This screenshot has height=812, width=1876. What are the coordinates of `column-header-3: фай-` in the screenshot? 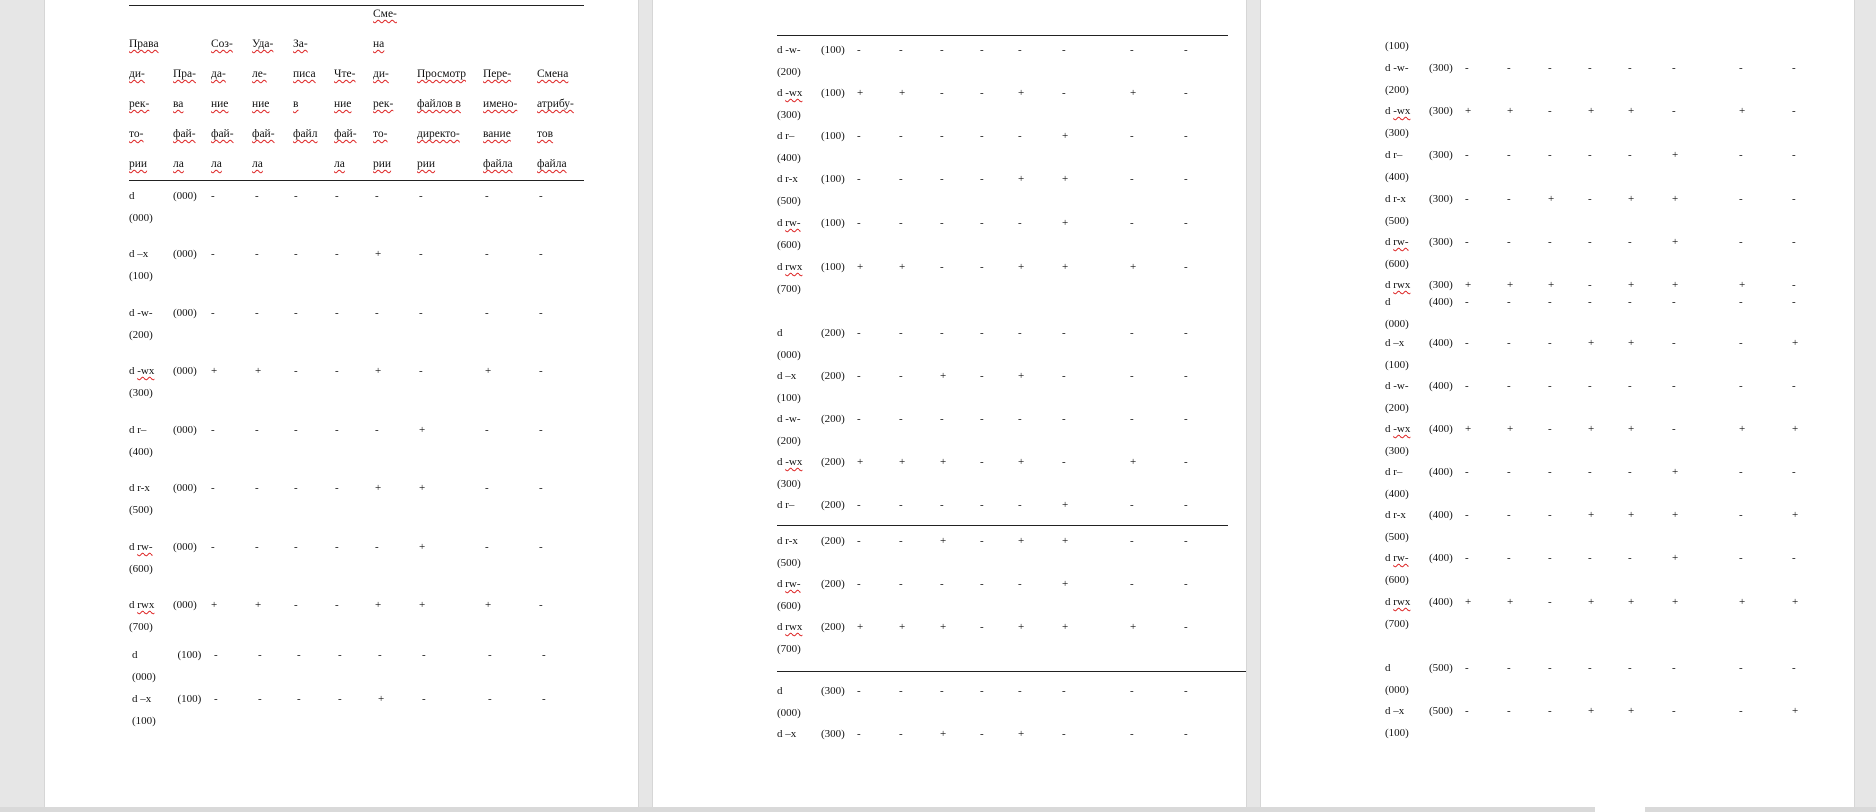 It's located at (222, 134).